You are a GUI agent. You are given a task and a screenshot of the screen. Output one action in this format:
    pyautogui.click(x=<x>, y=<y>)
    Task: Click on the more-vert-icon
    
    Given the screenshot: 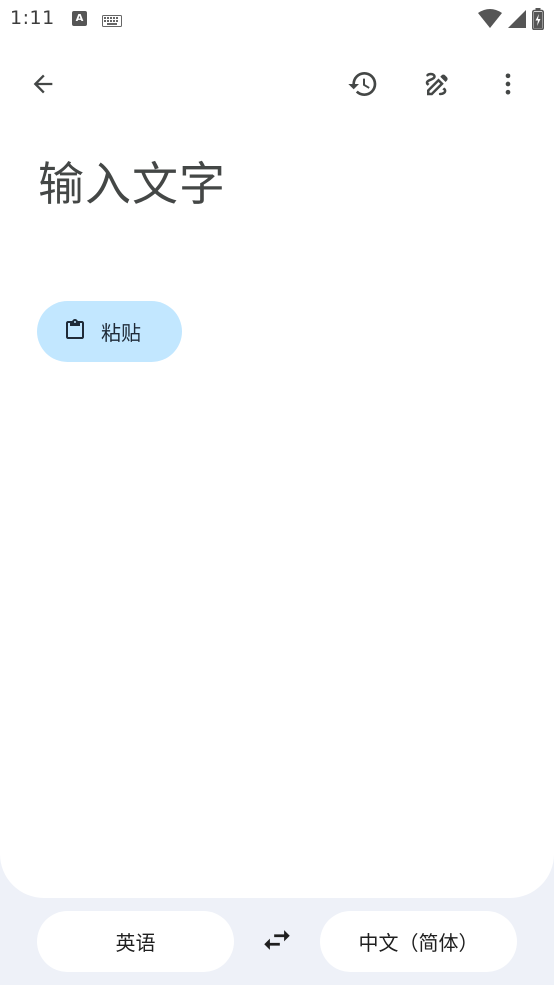 What is the action you would take?
    pyautogui.click(x=508, y=86)
    